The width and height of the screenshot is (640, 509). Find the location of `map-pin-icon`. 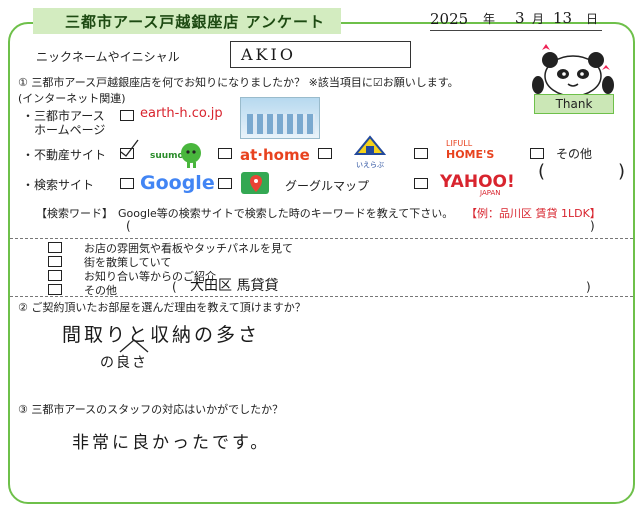

map-pin-icon is located at coordinates (255, 183).